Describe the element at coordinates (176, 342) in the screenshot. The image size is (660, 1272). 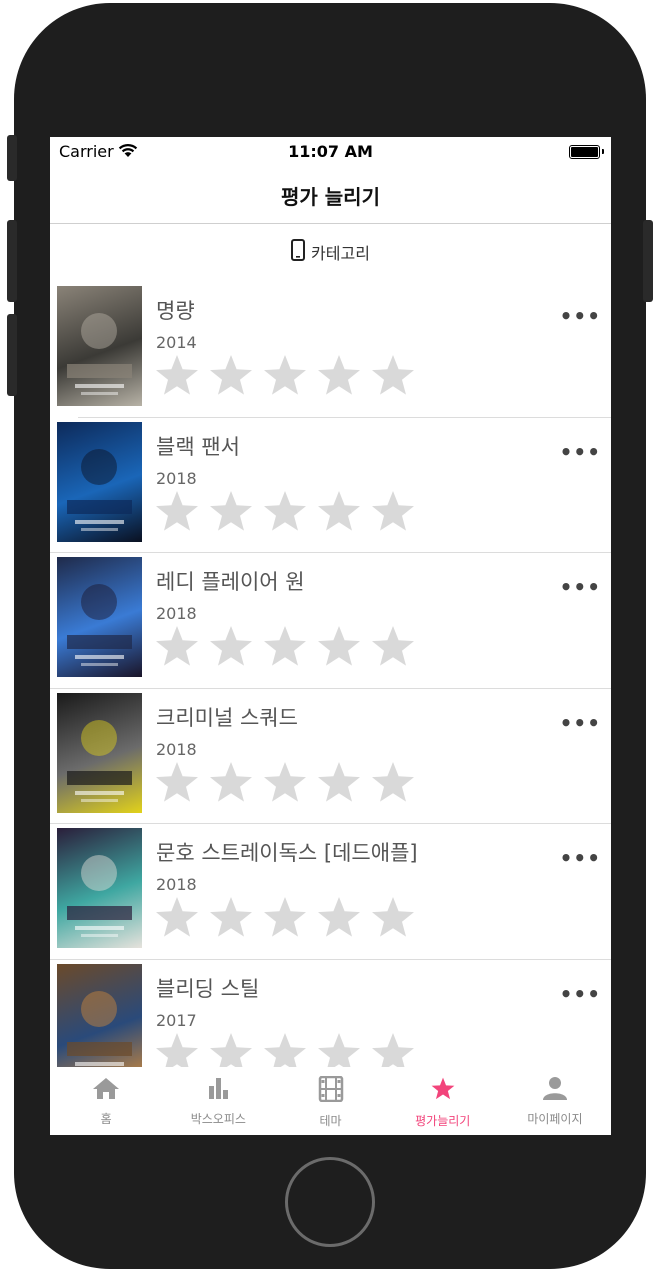
I see `movie-year: 2014` at that location.